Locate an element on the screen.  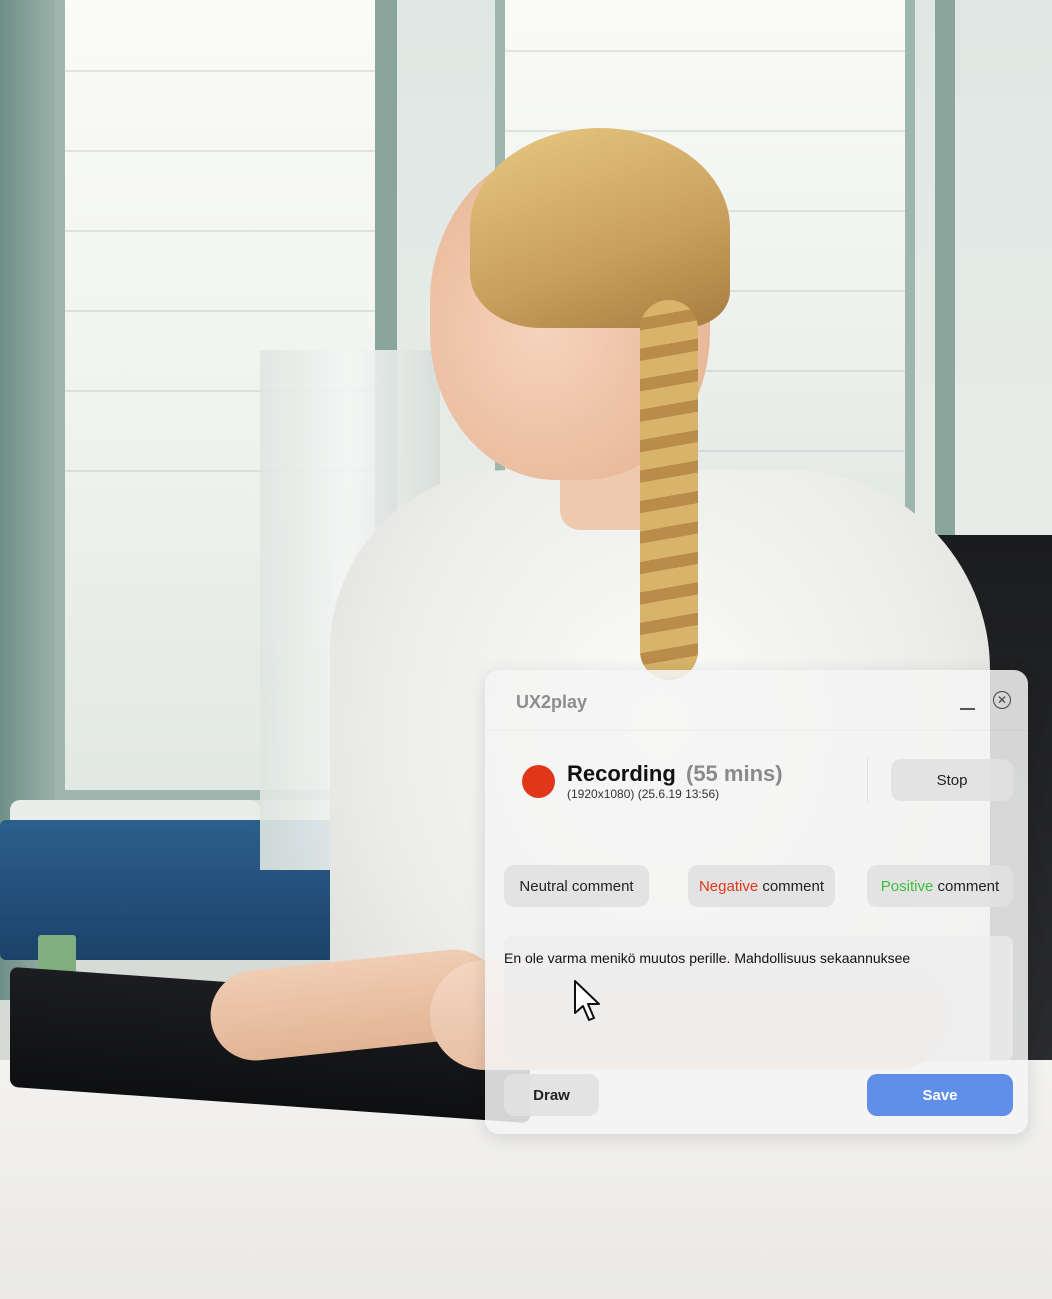
positive-comment-button: Positive comment is located at coordinates (940, 886).